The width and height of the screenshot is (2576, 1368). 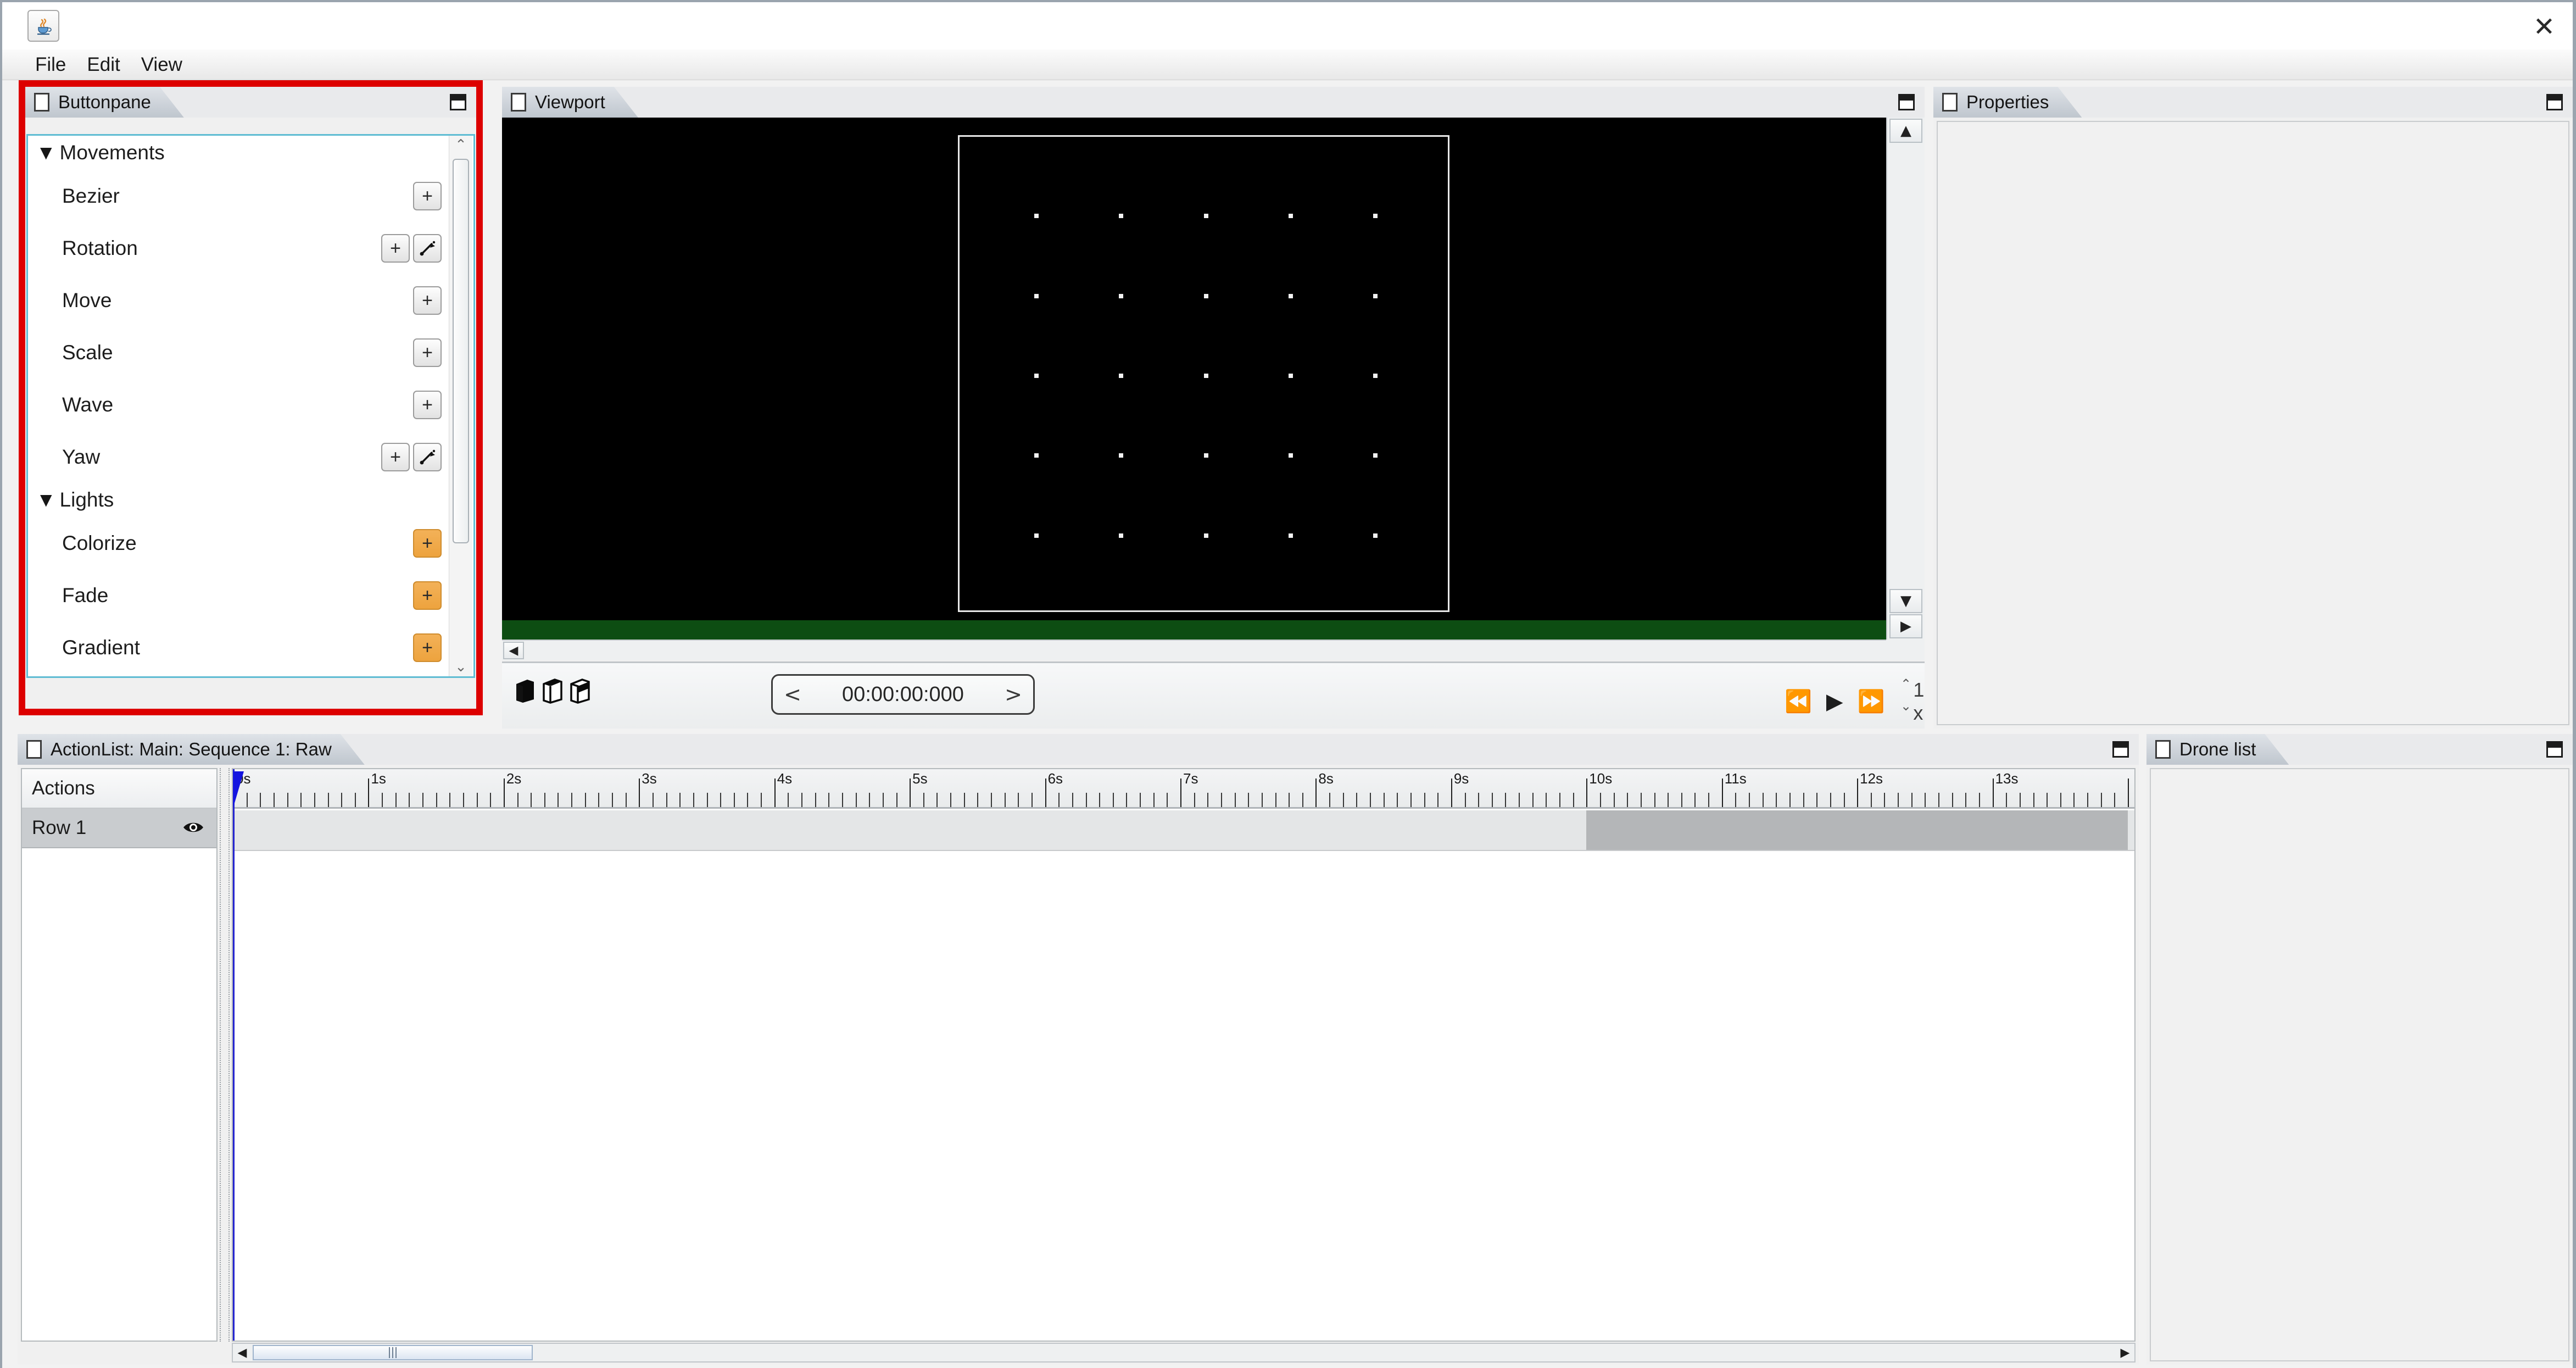 What do you see at coordinates (1834, 702) in the screenshot?
I see `play-icon: ▶` at bounding box center [1834, 702].